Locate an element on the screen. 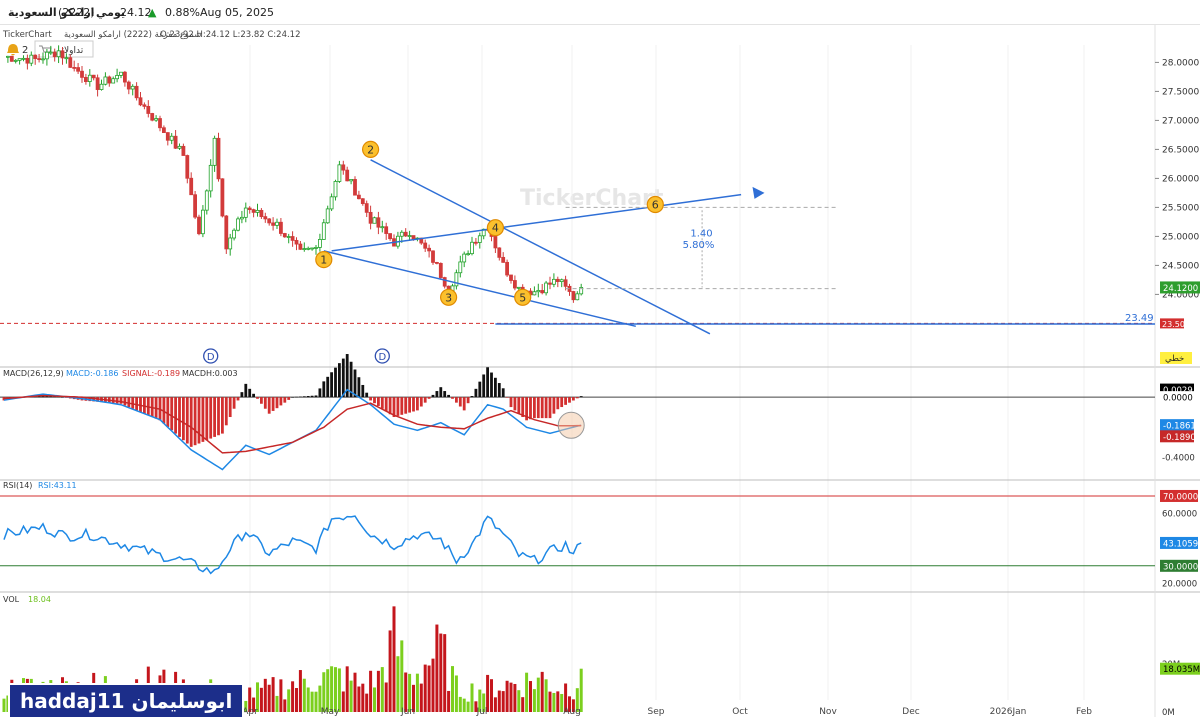 This screenshot has height=719, width=1200. x-tick-label: May is located at coordinates (330, 712).